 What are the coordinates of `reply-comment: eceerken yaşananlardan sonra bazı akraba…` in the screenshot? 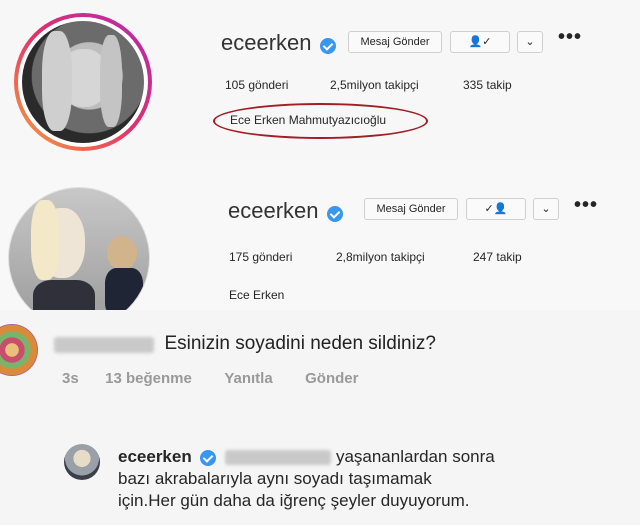 It's located at (373, 479).